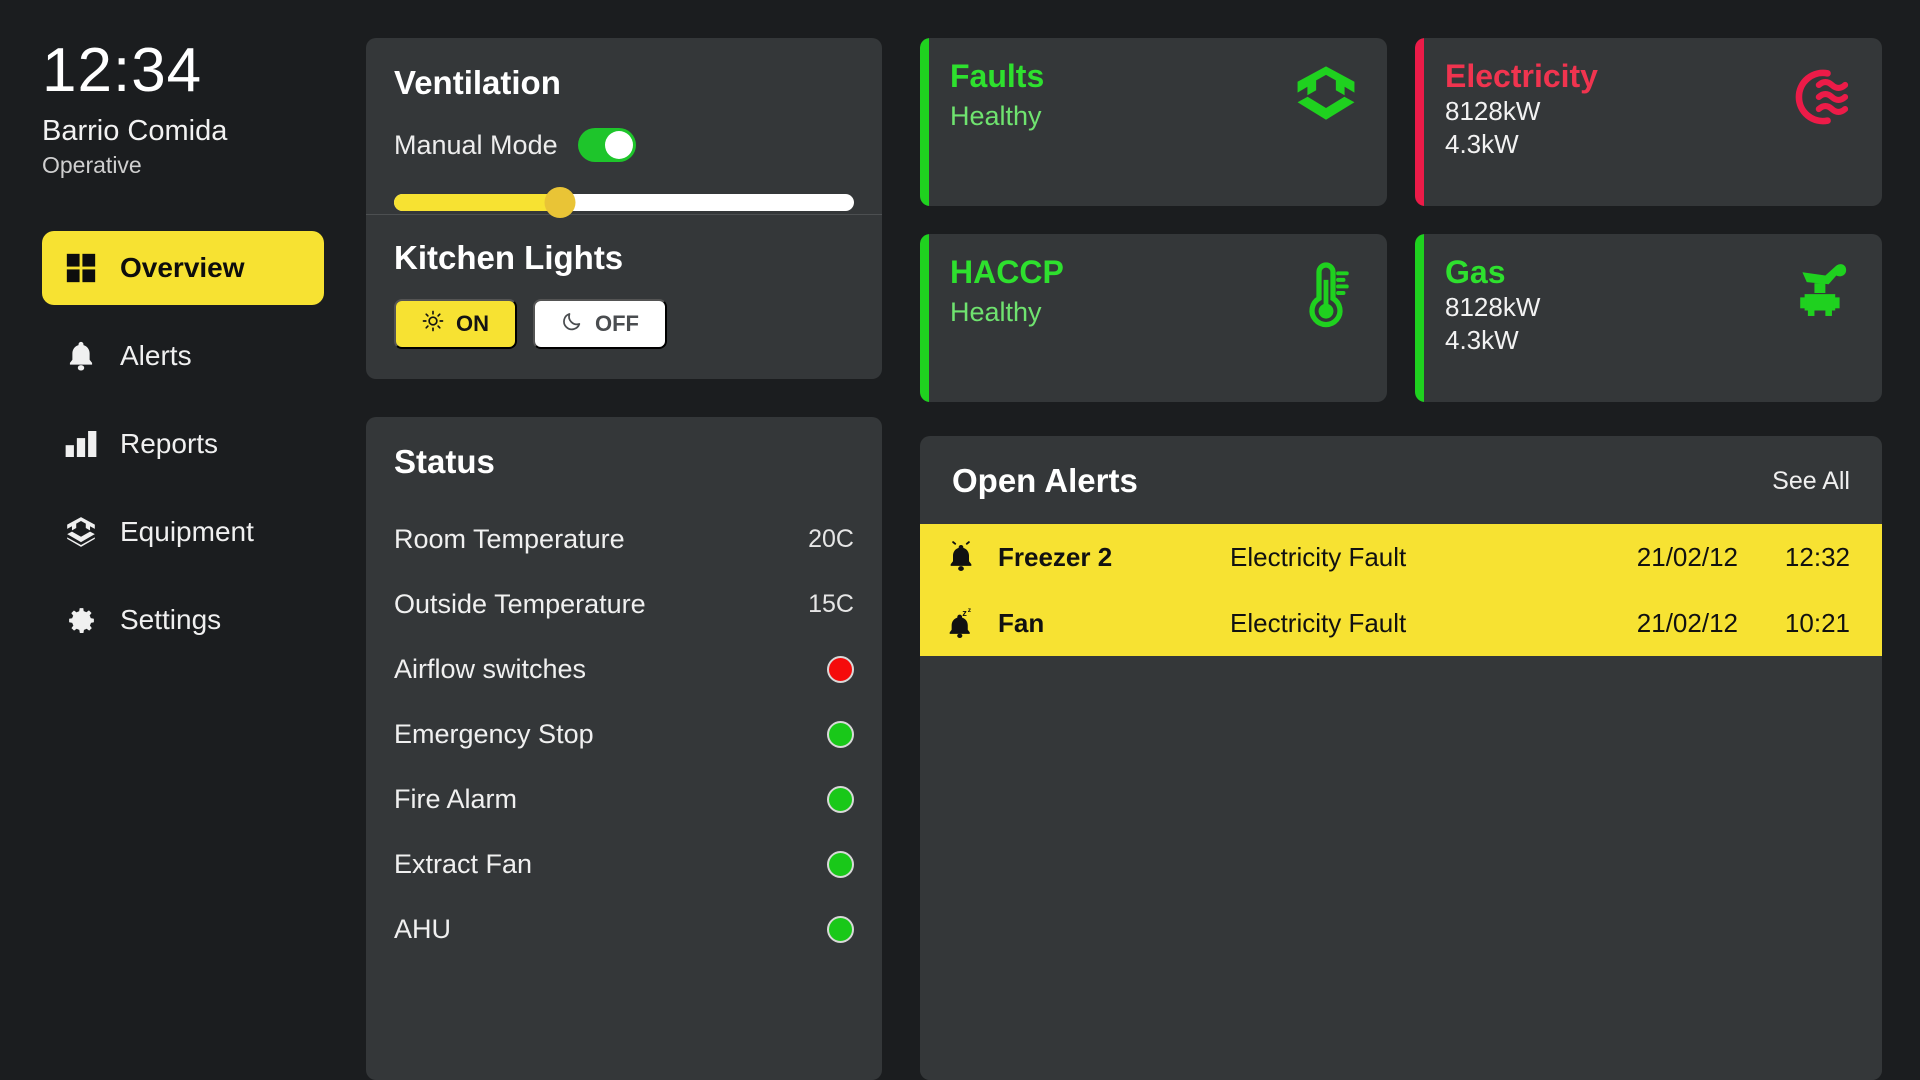 The width and height of the screenshot is (1920, 1080). I want to click on sidebar-item-label: Reports, so click(169, 444).